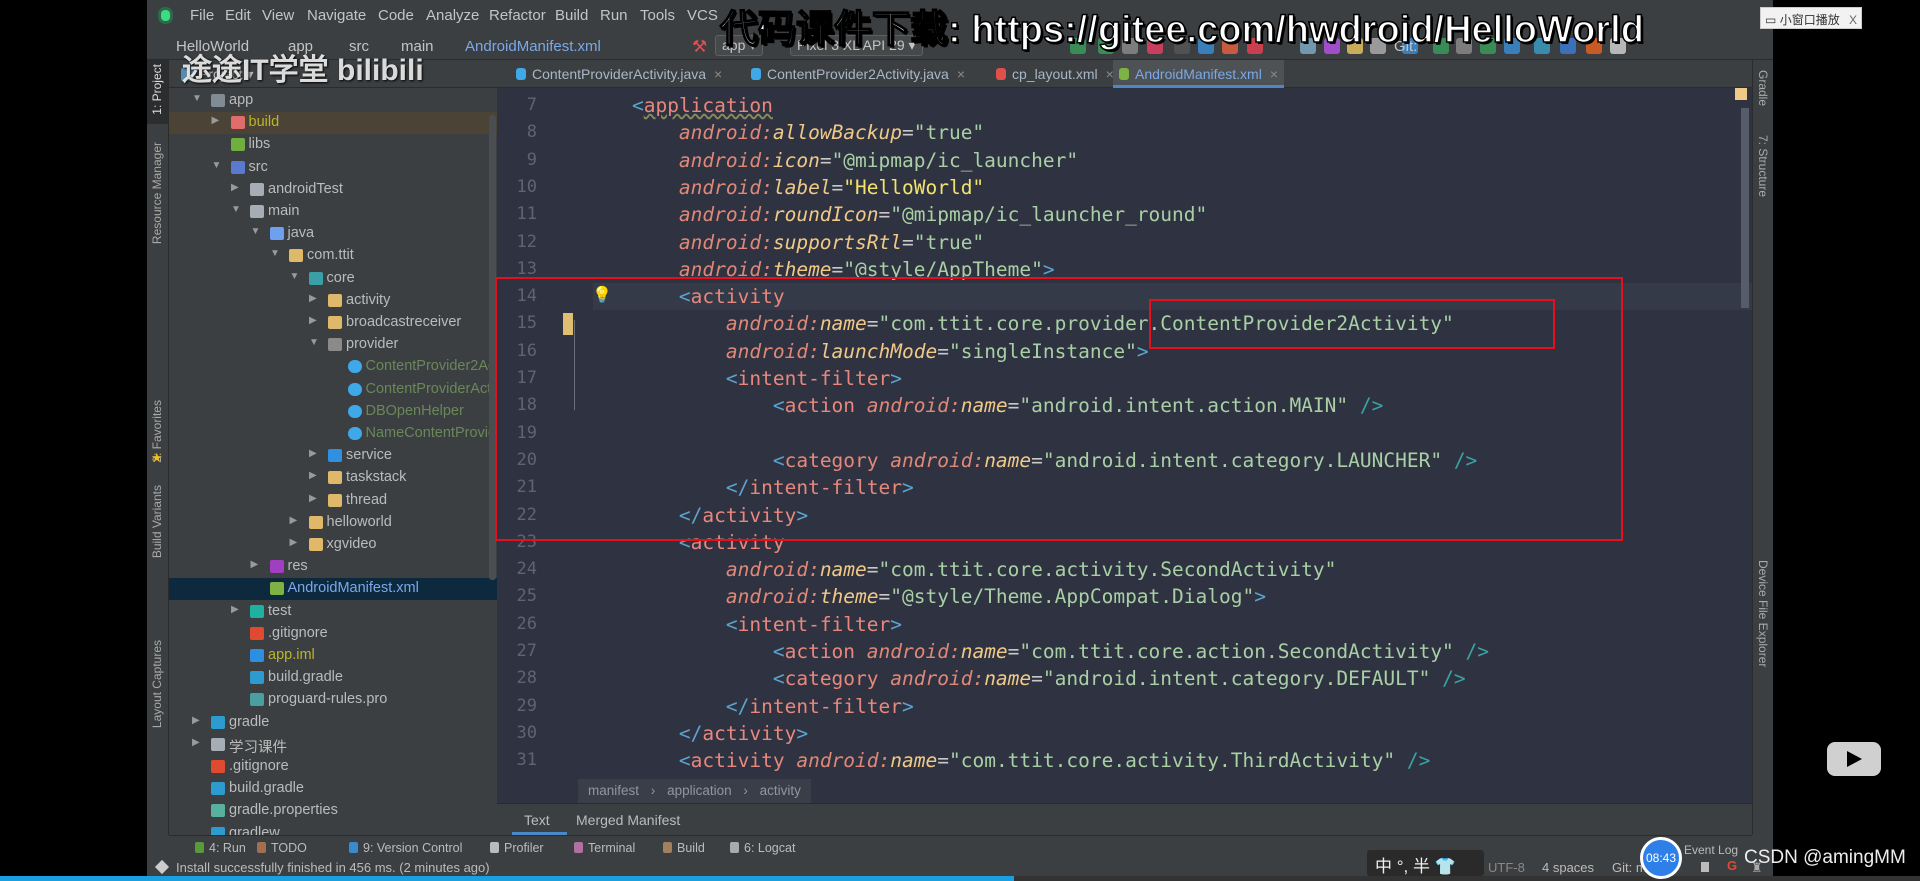 Image resolution: width=1920 pixels, height=881 pixels. I want to click on tree-item: ▼ java, so click(333, 234).